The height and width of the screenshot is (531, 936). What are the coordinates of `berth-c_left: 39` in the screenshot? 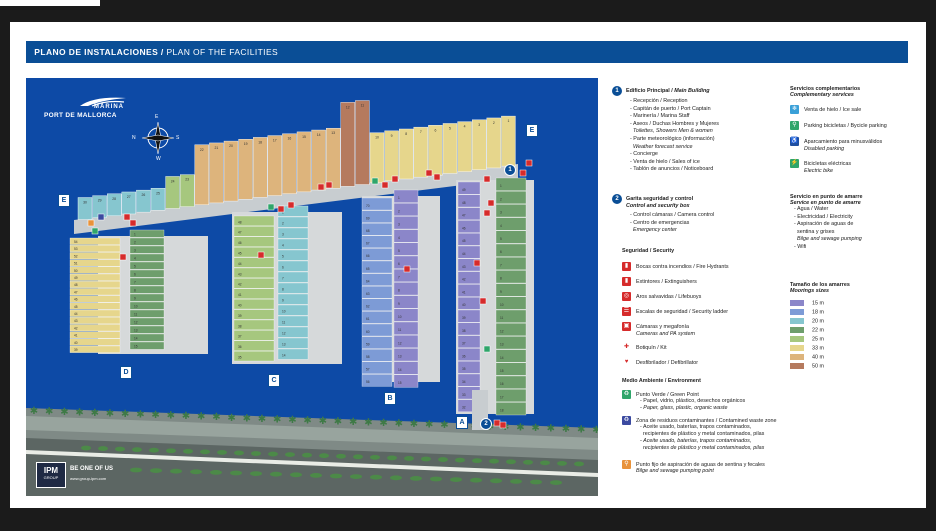 It's located at (254, 314).